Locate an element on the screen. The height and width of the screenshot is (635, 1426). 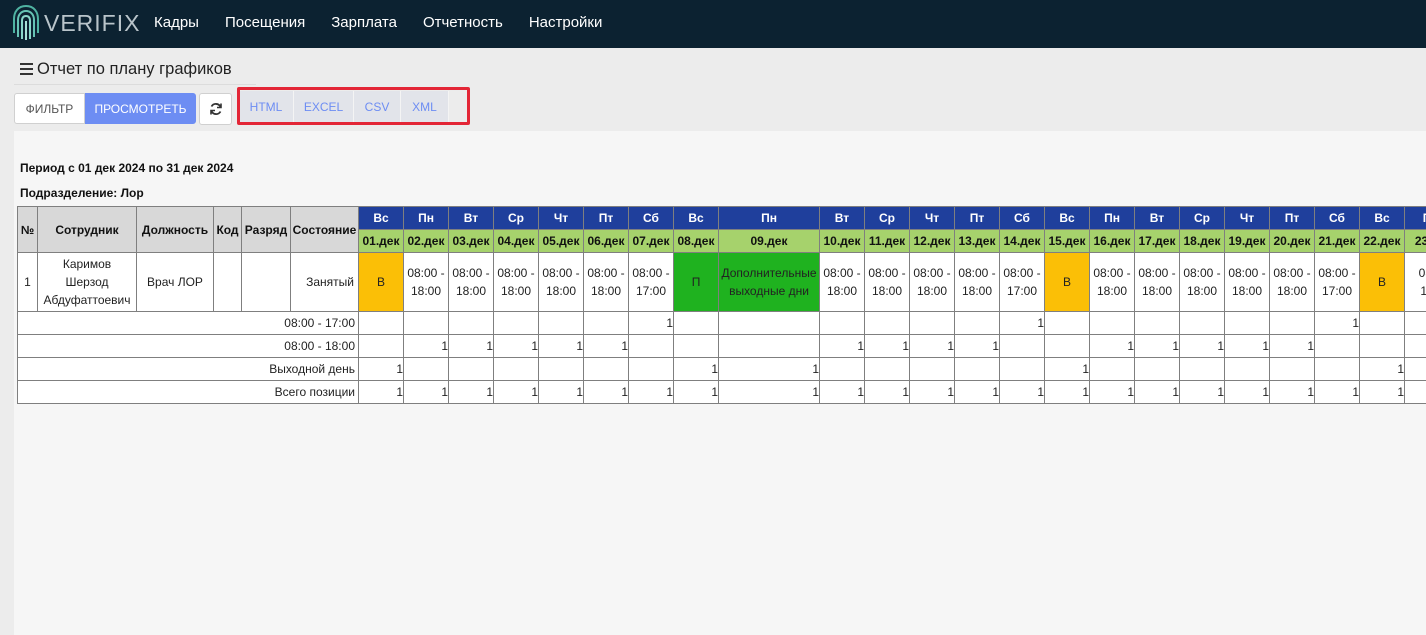
employee-name-line: Каримов is located at coordinates (87, 264).